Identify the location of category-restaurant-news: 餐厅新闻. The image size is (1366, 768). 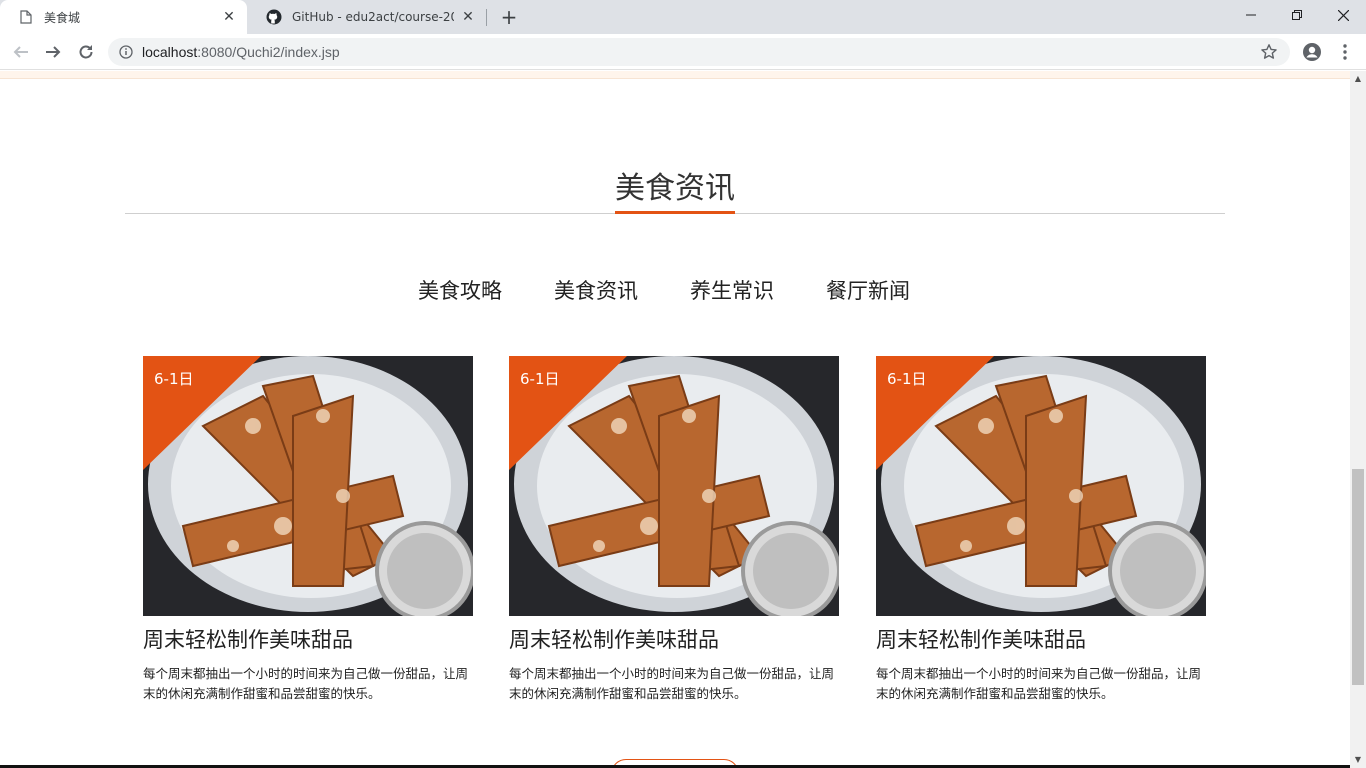
(868, 290).